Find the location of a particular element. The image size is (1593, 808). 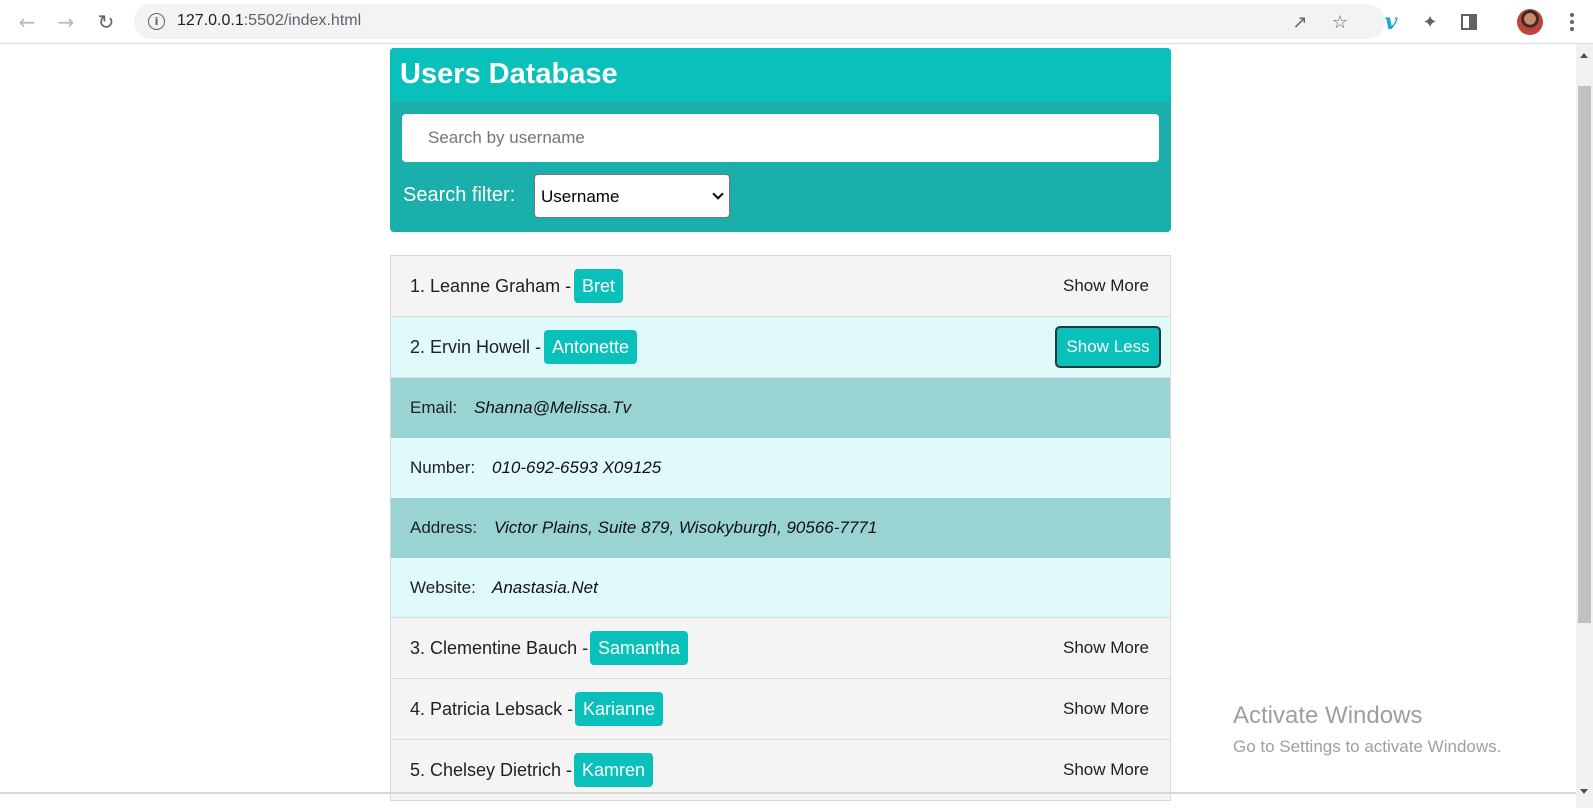

page-scrollbar is located at coordinates (1584, 426).